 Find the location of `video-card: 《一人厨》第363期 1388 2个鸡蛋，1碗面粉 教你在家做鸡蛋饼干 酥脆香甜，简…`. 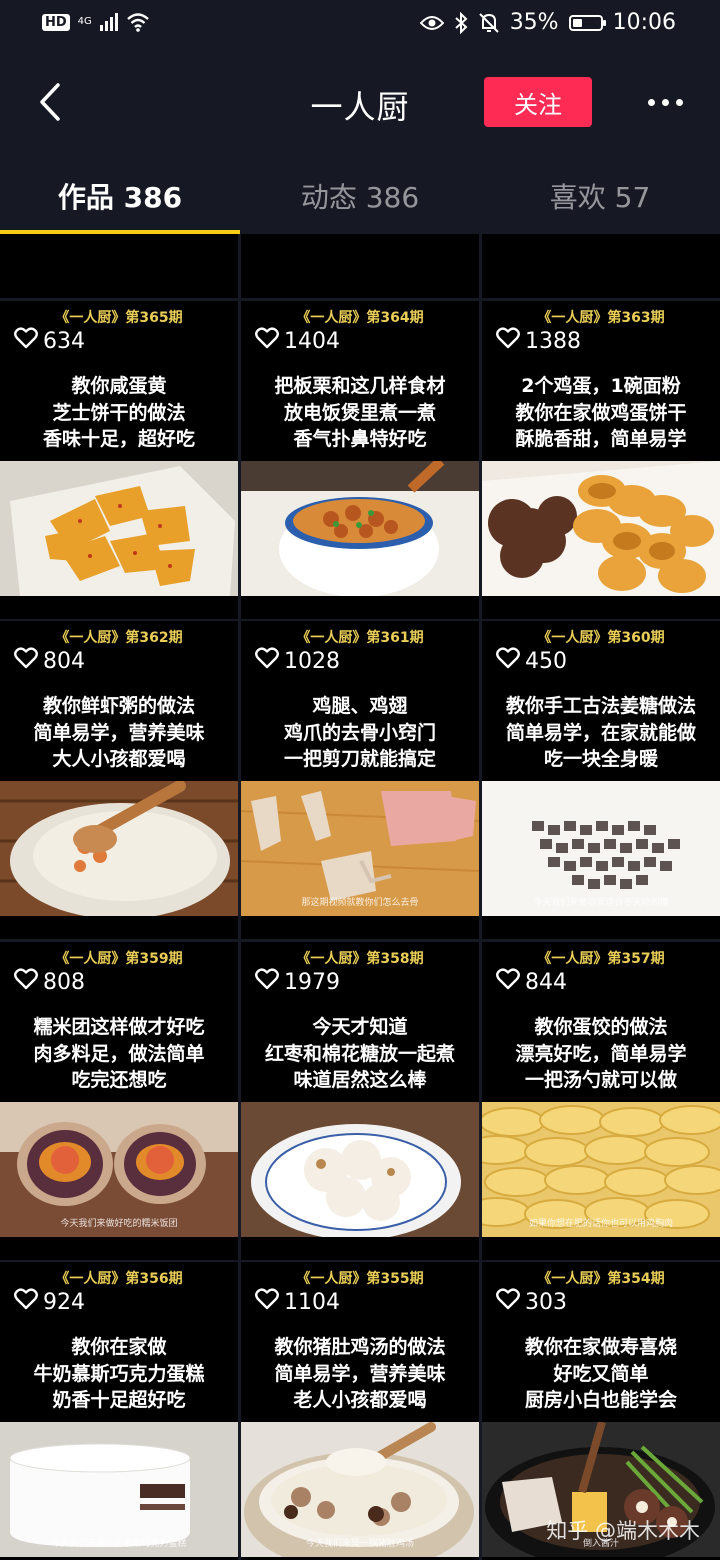

video-card: 《一人厨》第363期 1388 2个鸡蛋，1碗面粉 教你在家做鸡蛋饼干 酥脆香甜，简… is located at coordinates (601, 460).